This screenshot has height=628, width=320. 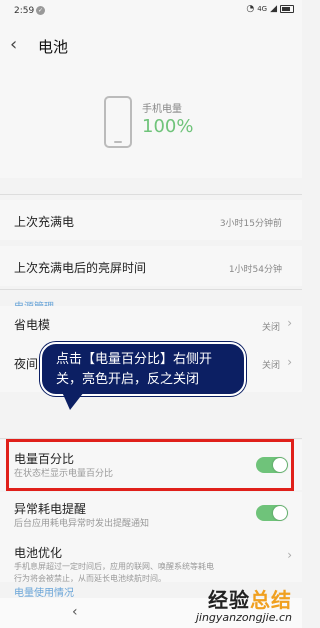 I want to click on row-last-full: 上次充满电 3小时15分钟前, so click(x=151, y=220).